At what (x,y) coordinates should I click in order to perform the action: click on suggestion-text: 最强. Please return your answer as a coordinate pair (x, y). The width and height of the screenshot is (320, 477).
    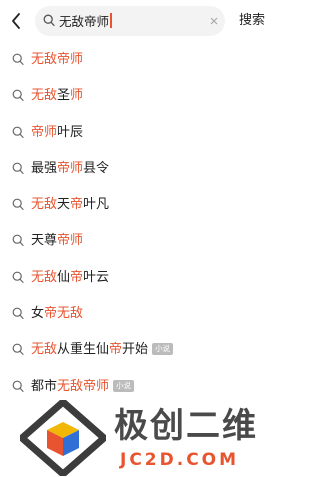
    Looking at the image, I should click on (44, 168).